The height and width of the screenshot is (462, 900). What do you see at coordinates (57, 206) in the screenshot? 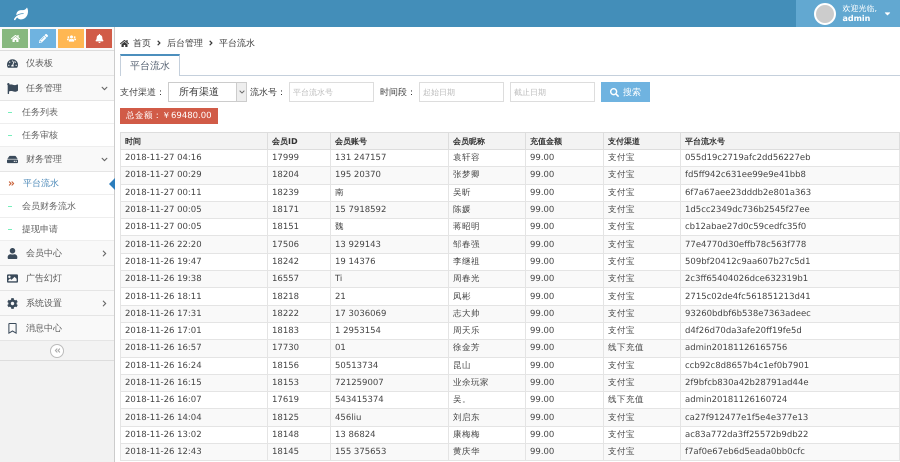
I see `submenu-item: 会员财务流水` at bounding box center [57, 206].